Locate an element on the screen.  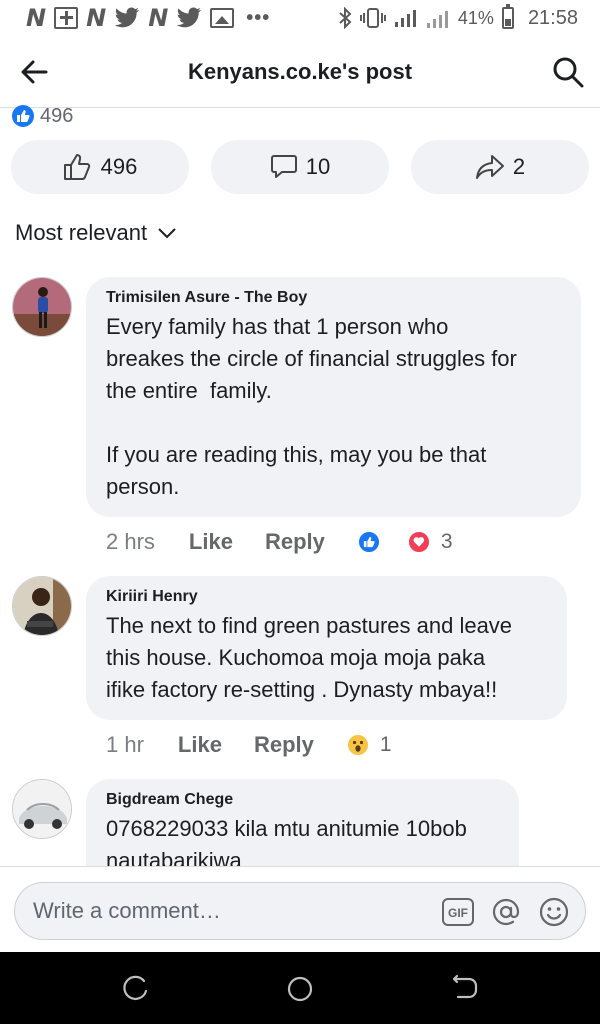
search-button is located at coordinates (568, 72).